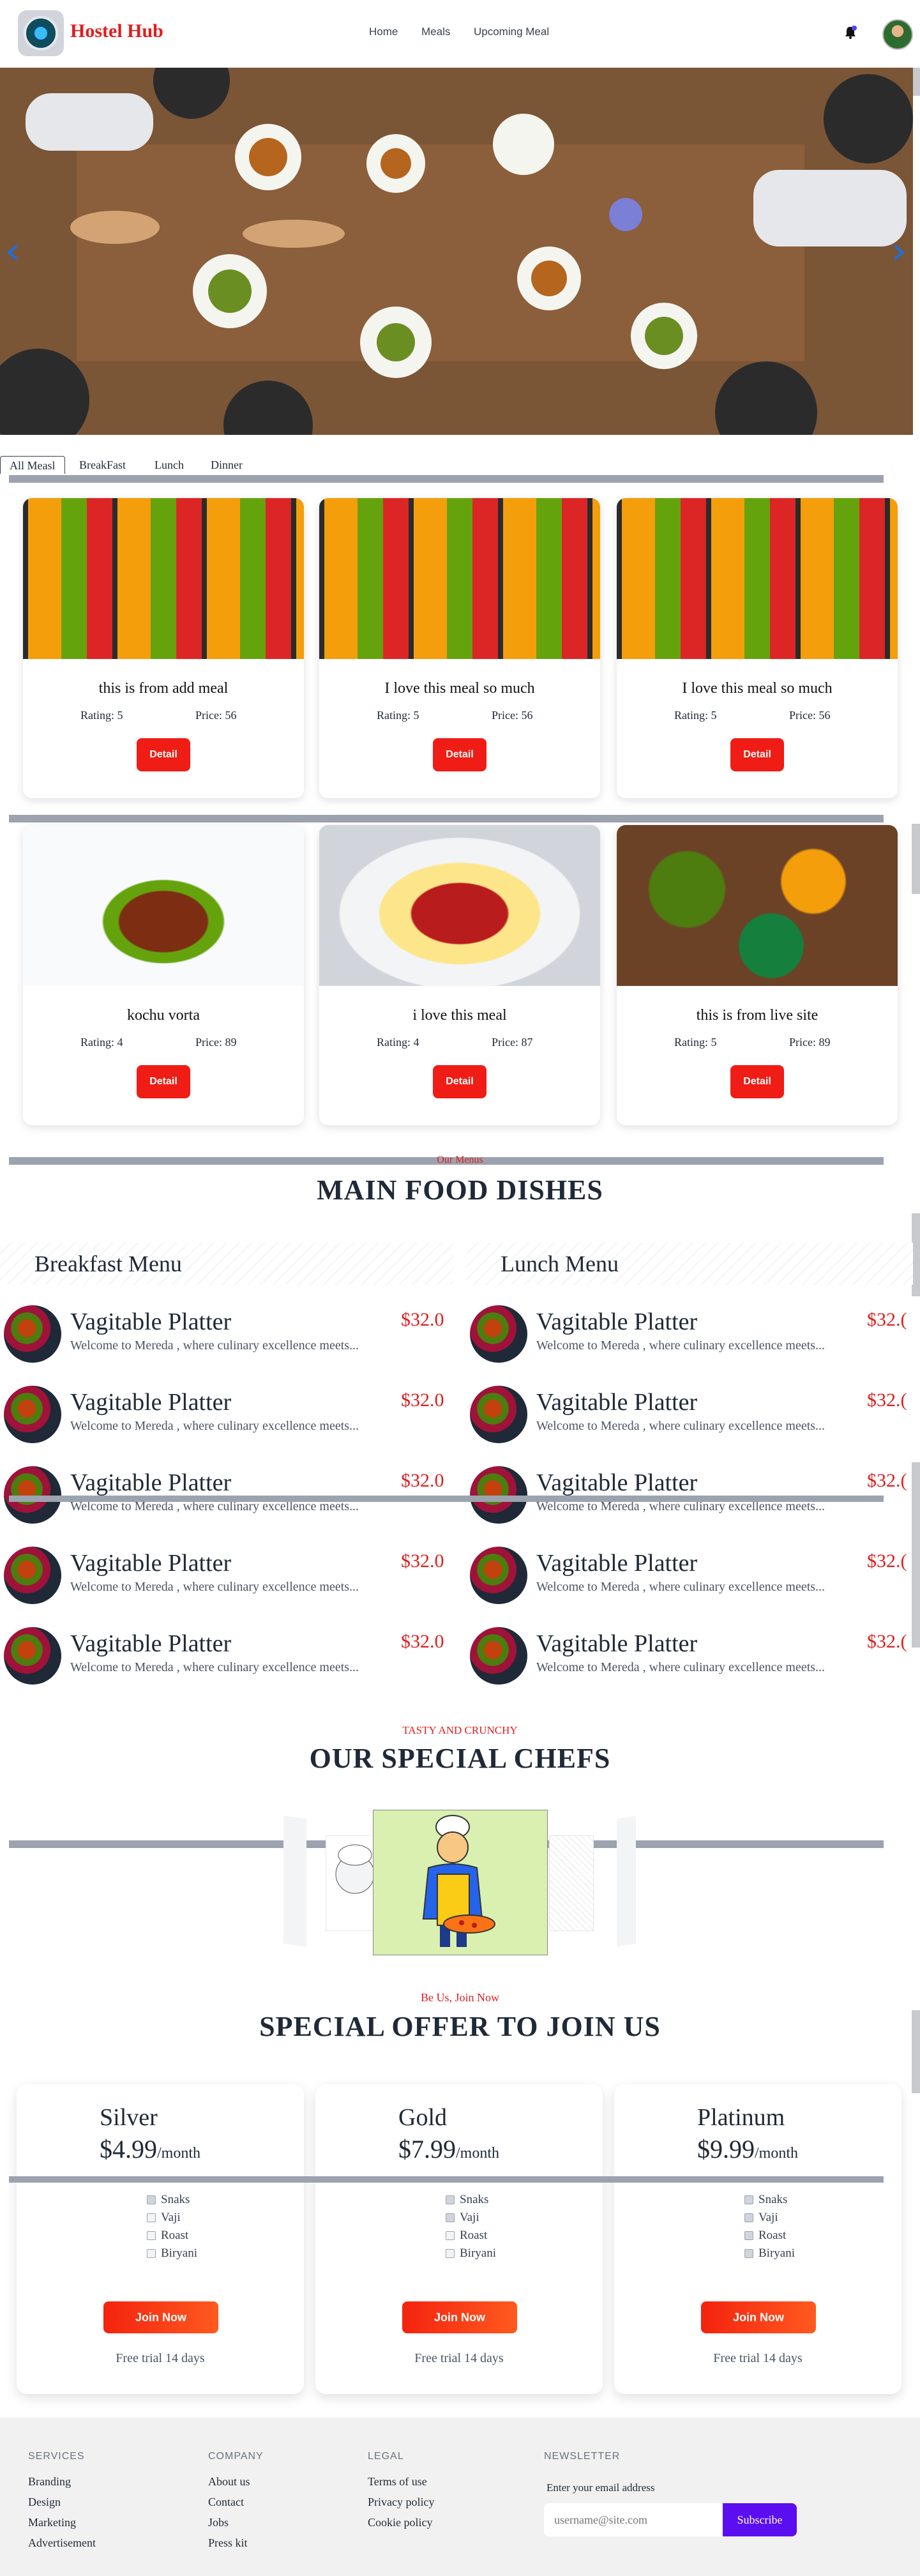 This screenshot has height=2576, width=920. Describe the element at coordinates (117, 31) in the screenshot. I see `brand-name: Hostel Hub` at that location.